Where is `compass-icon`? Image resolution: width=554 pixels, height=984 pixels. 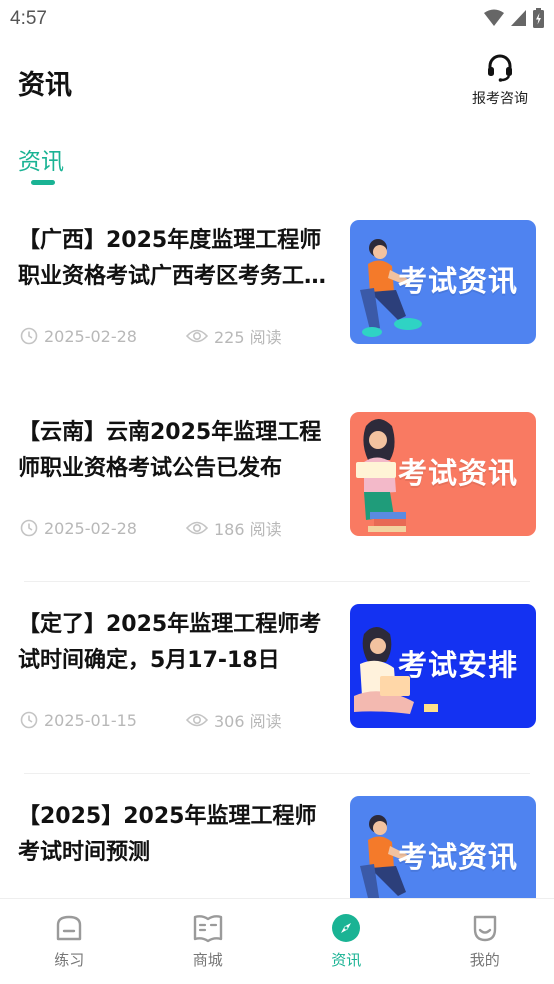
compass-icon is located at coordinates (346, 928).